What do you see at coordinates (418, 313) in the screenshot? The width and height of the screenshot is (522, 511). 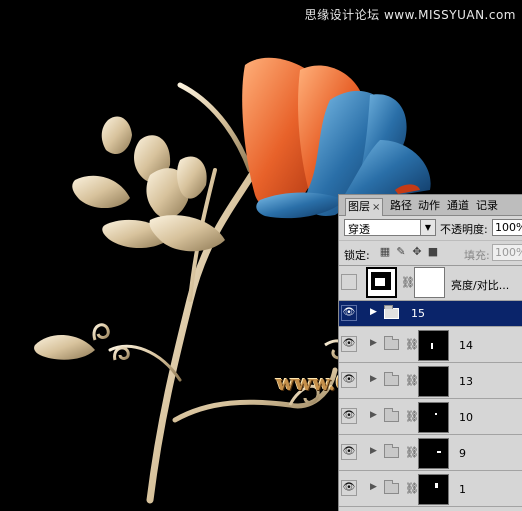 I see `layer-name: 15` at bounding box center [418, 313].